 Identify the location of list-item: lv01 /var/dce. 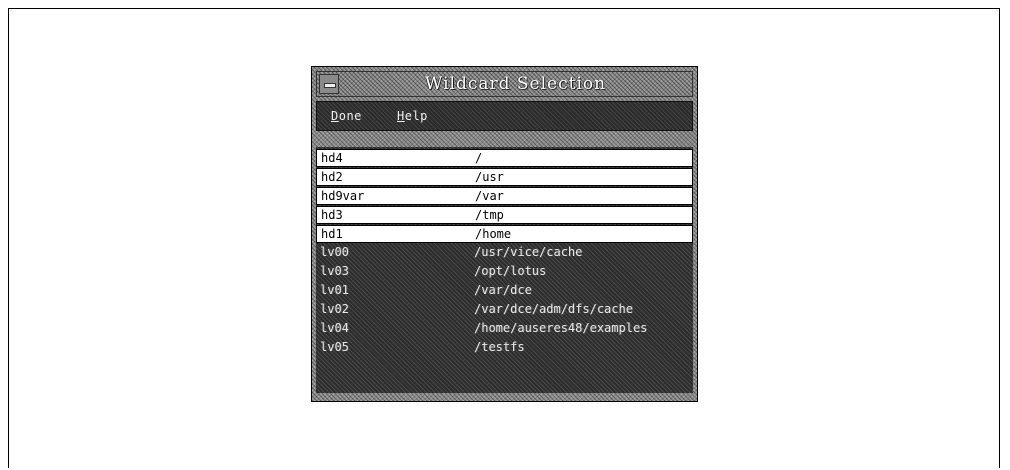
(504, 291).